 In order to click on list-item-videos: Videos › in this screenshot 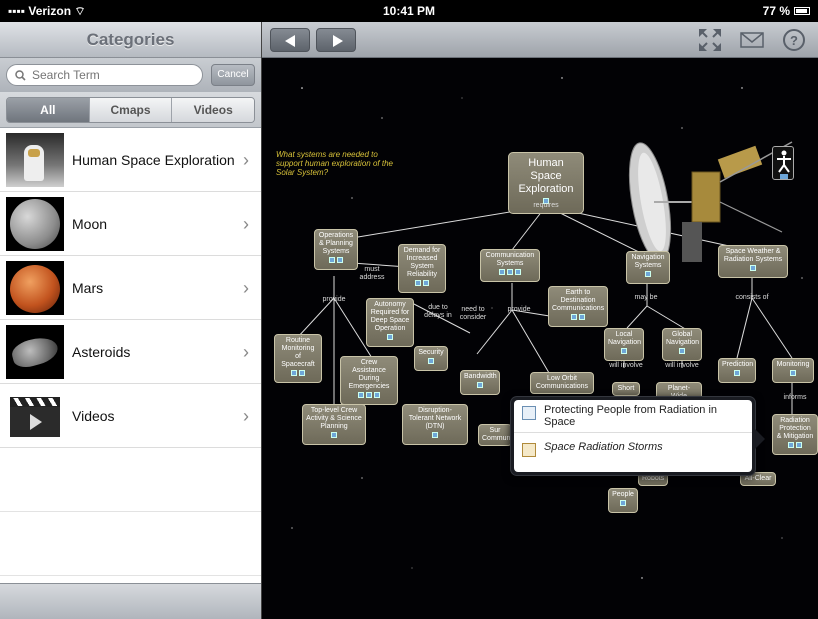, I will do `click(130, 416)`.